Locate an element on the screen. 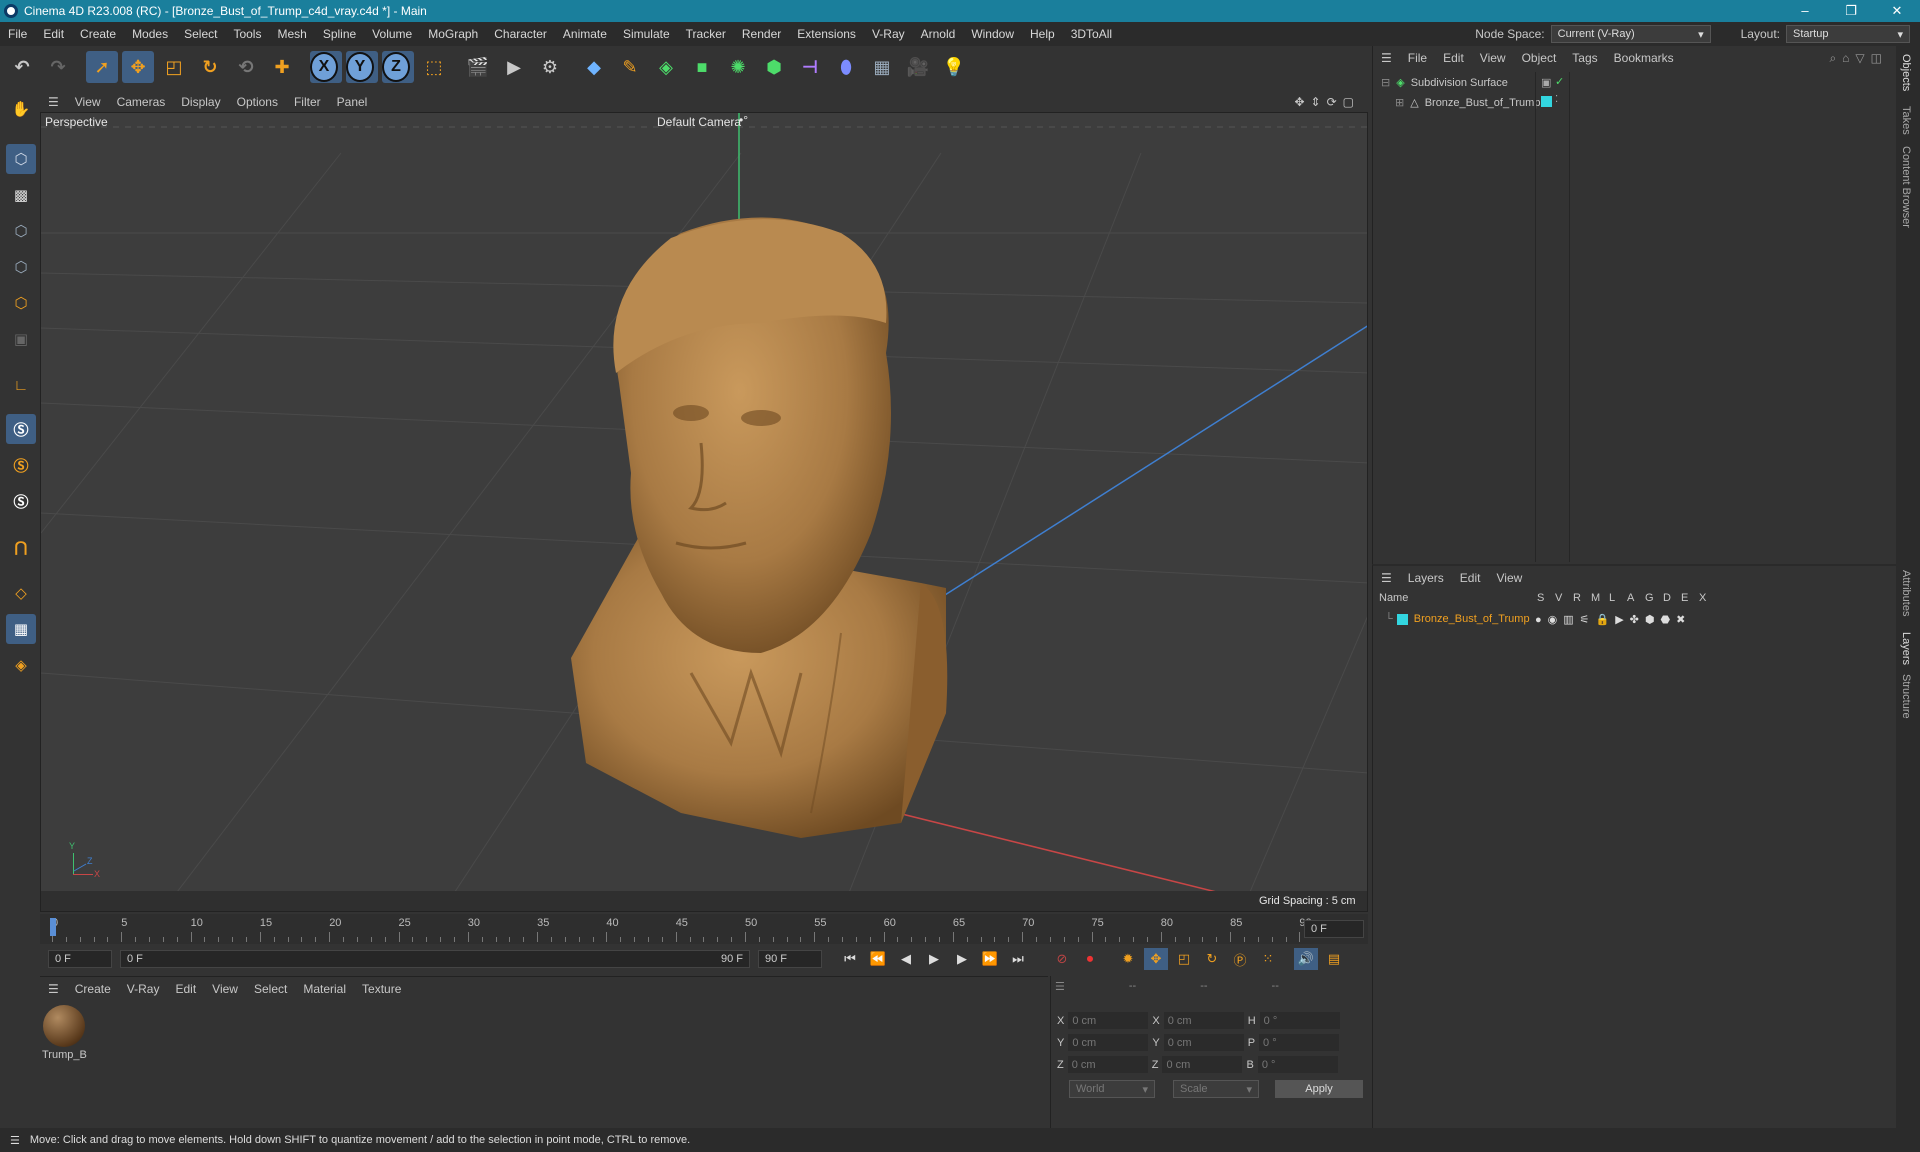 The image size is (1920, 1152). snap-mode-button: Ⓢ is located at coordinates (21, 501).